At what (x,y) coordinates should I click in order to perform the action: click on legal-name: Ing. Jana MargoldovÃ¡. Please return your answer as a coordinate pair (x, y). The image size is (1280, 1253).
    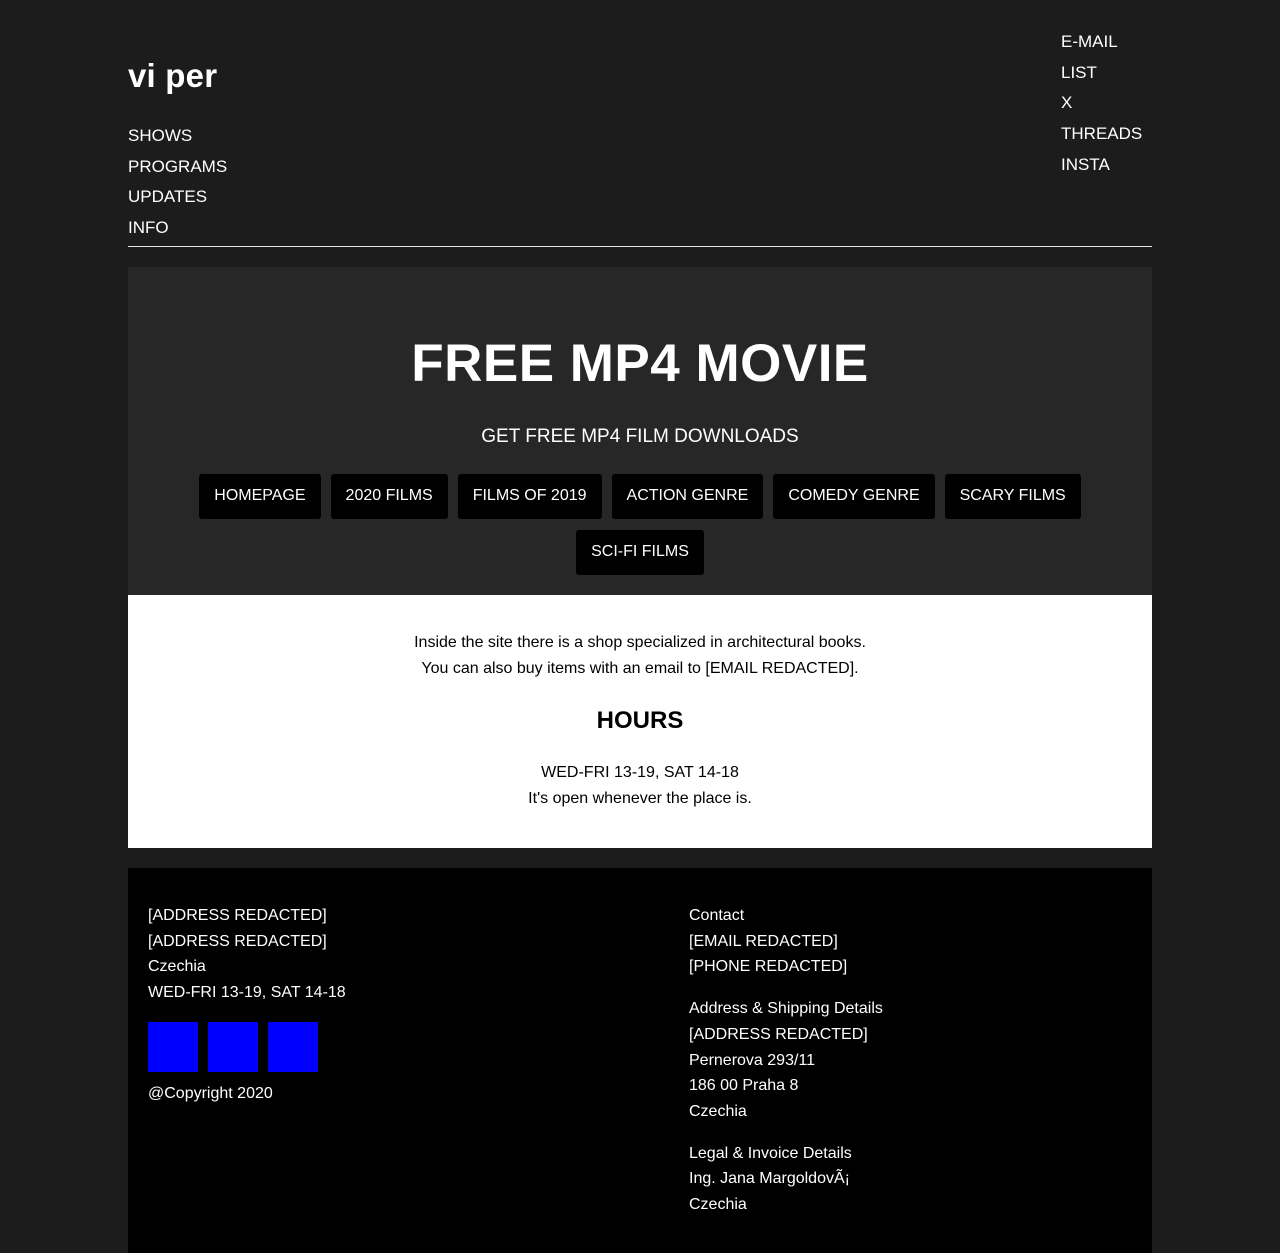
    Looking at the image, I should click on (769, 1179).